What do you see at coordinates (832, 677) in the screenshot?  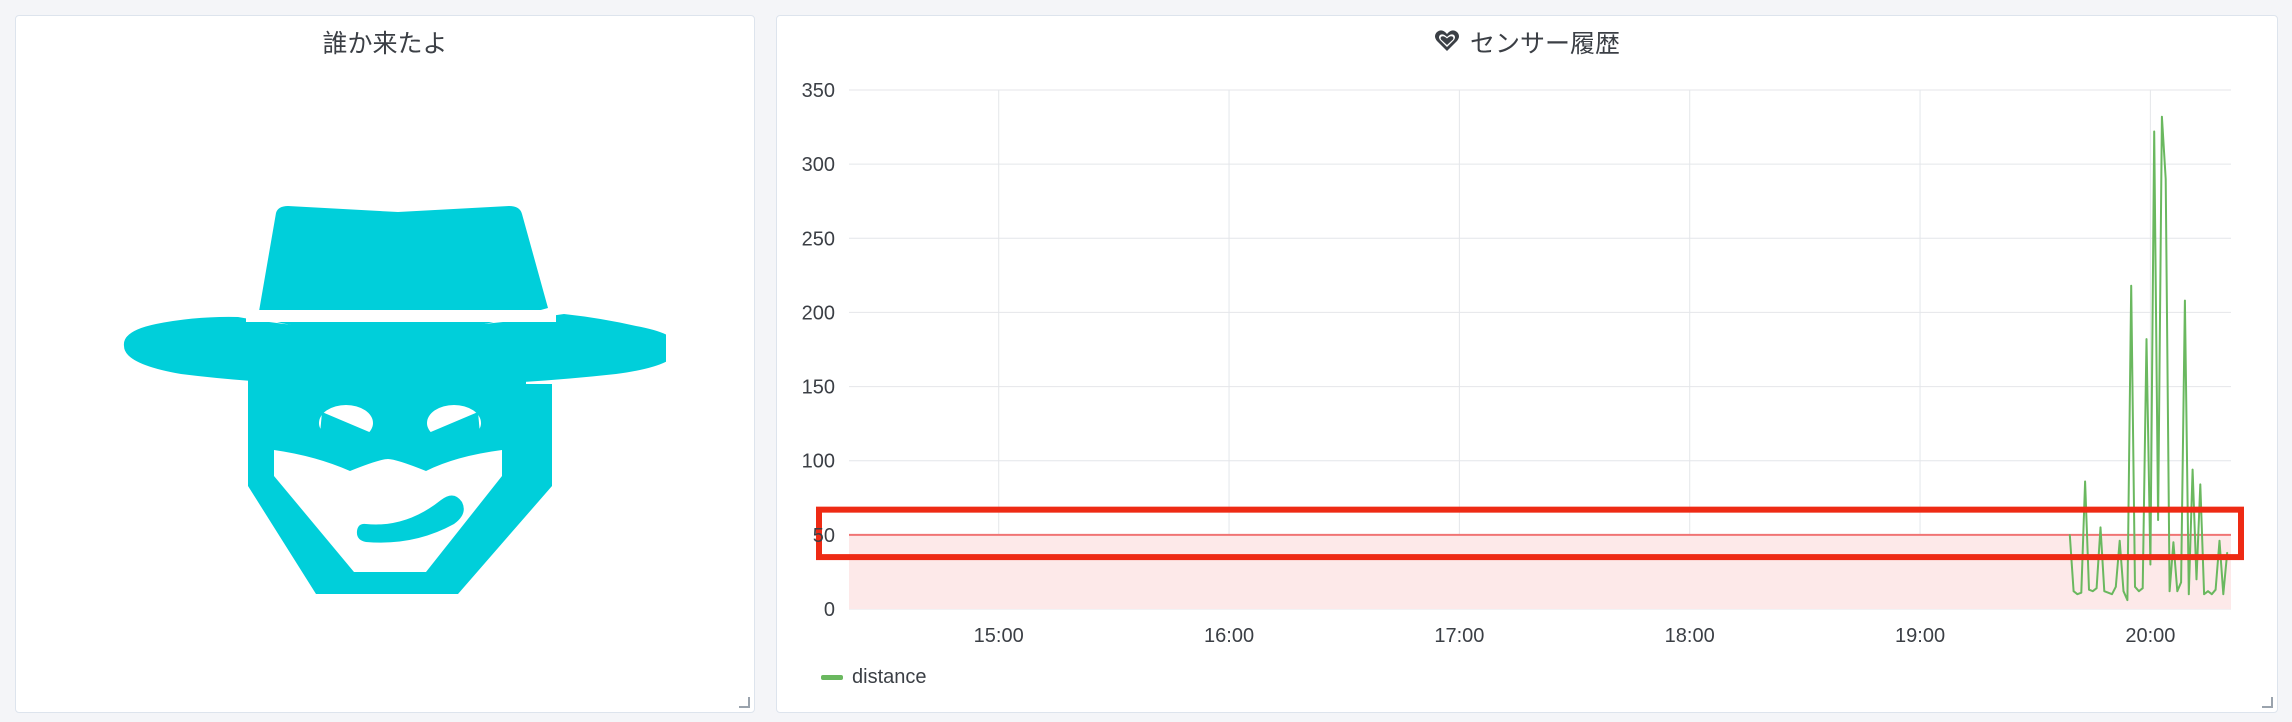 I see `legend-swatch` at bounding box center [832, 677].